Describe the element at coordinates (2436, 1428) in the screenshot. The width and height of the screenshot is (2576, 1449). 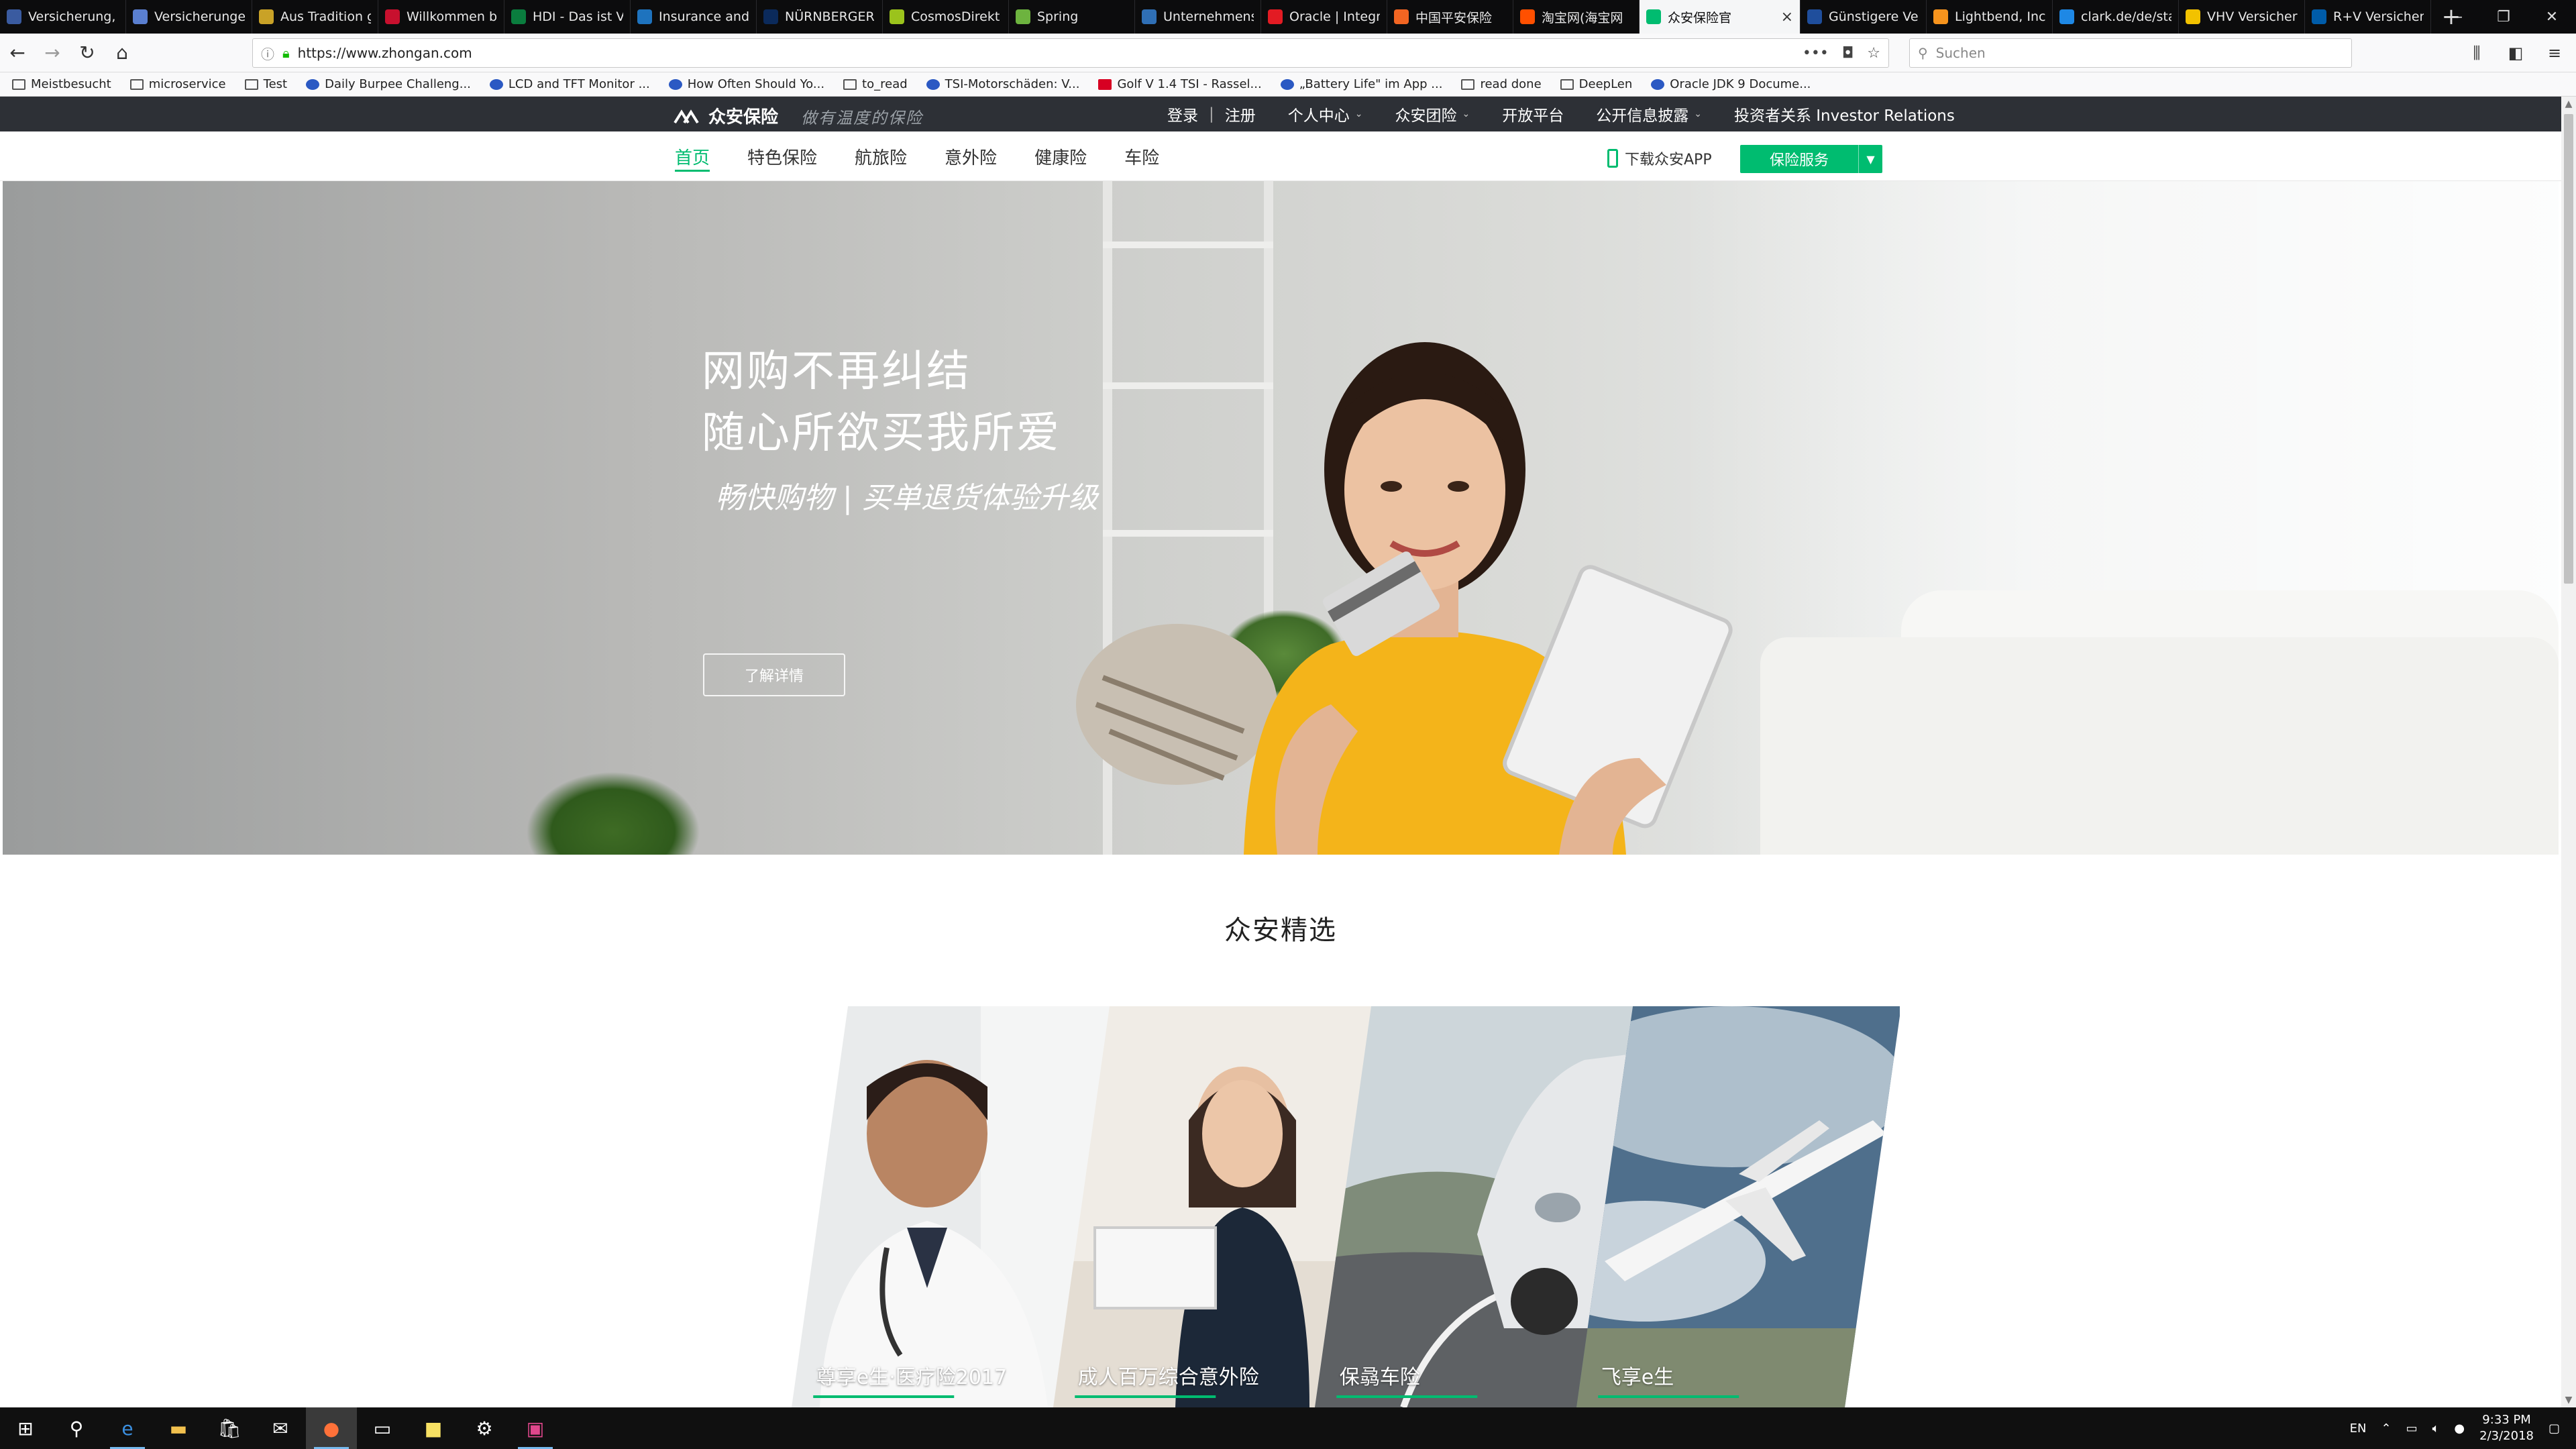
I see `volume-icon: 🔈︎` at that location.